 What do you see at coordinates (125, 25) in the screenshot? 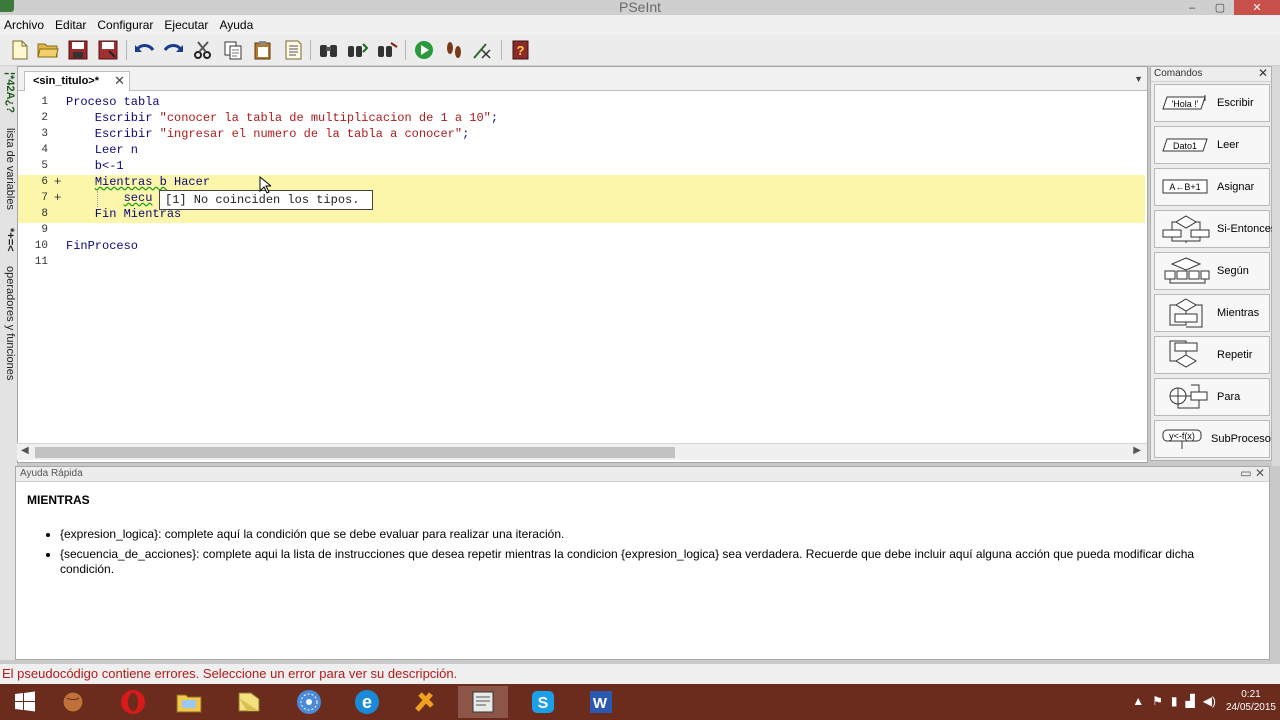
I see `menu-configurar: Configurar` at bounding box center [125, 25].